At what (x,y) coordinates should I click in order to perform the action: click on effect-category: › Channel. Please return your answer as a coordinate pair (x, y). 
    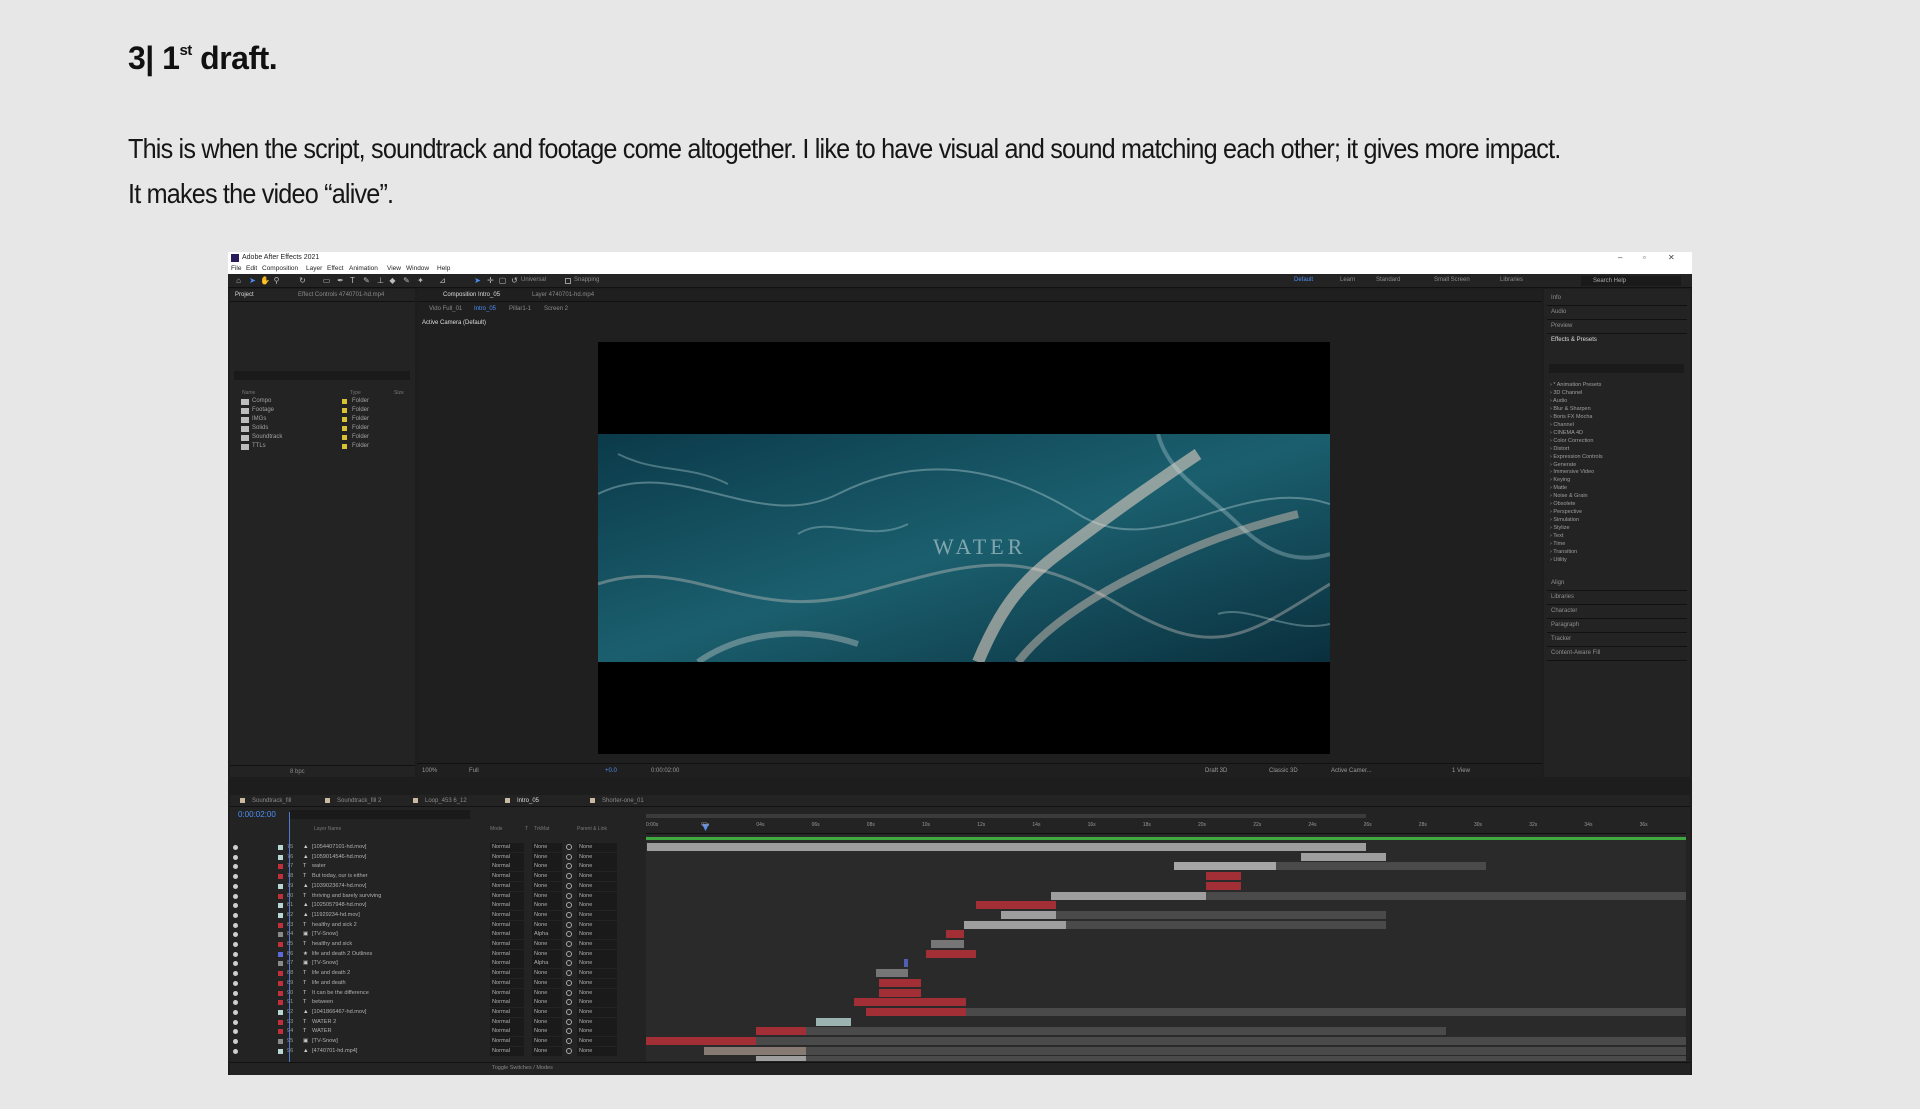
    Looking at the image, I should click on (1562, 425).